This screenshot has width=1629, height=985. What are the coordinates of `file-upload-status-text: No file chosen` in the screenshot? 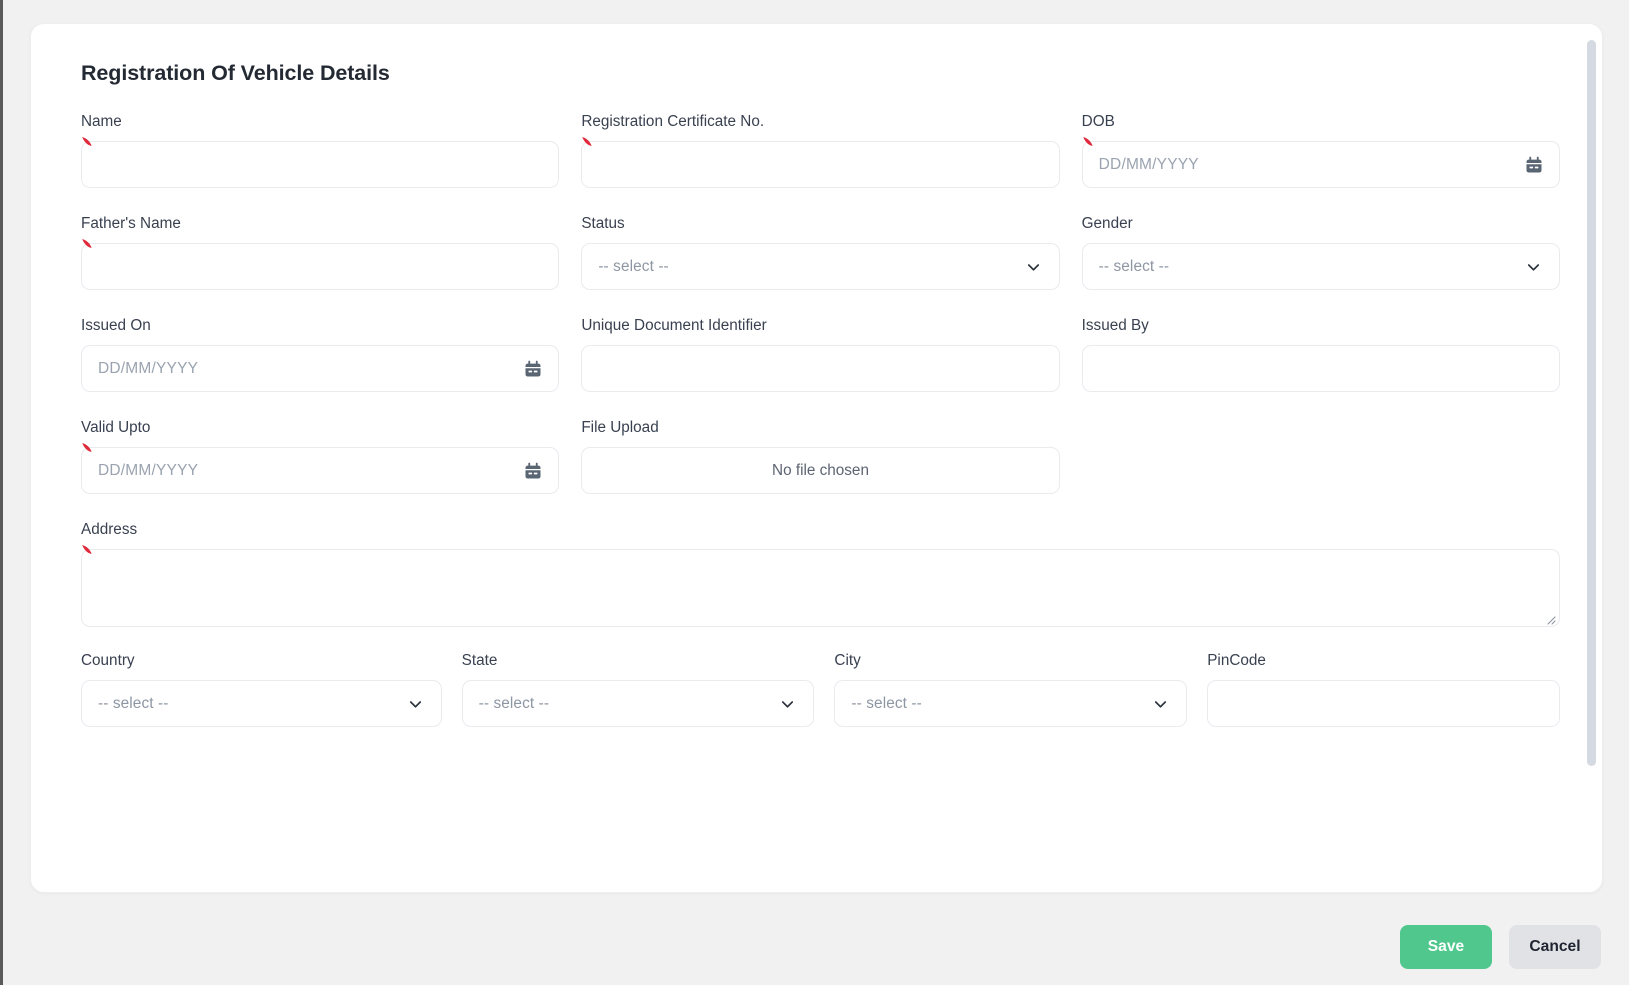 It's located at (820, 470).